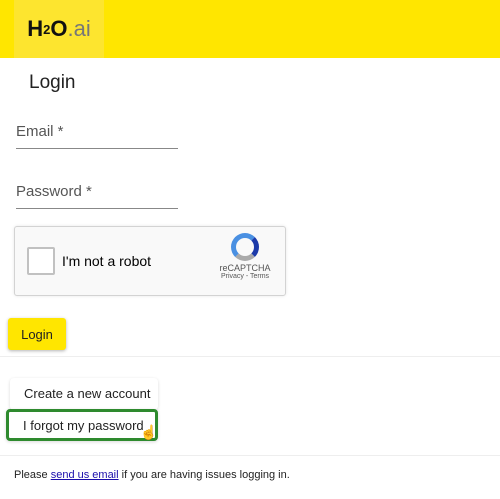 This screenshot has height=499, width=500. Describe the element at coordinates (35, 28) in the screenshot. I see `logo-h: H` at that location.